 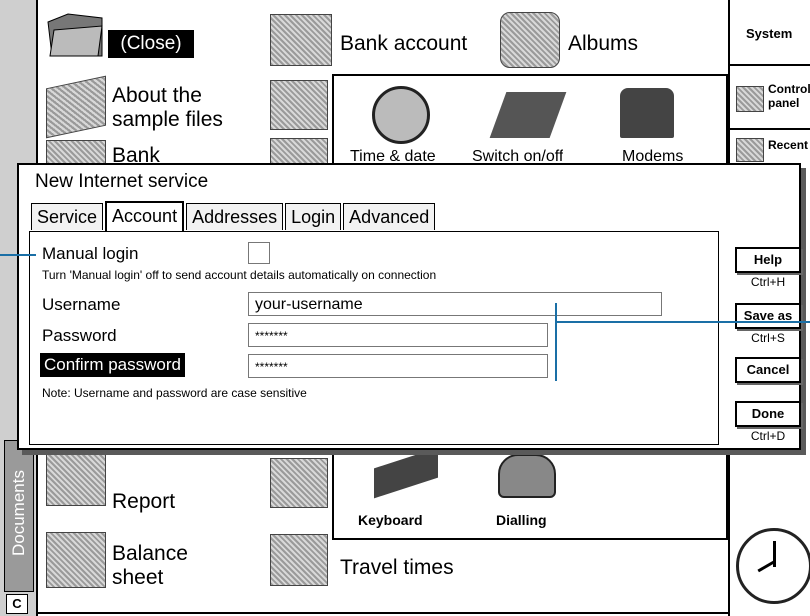 I want to click on travel-times-label: Travel times, so click(x=397, y=568).